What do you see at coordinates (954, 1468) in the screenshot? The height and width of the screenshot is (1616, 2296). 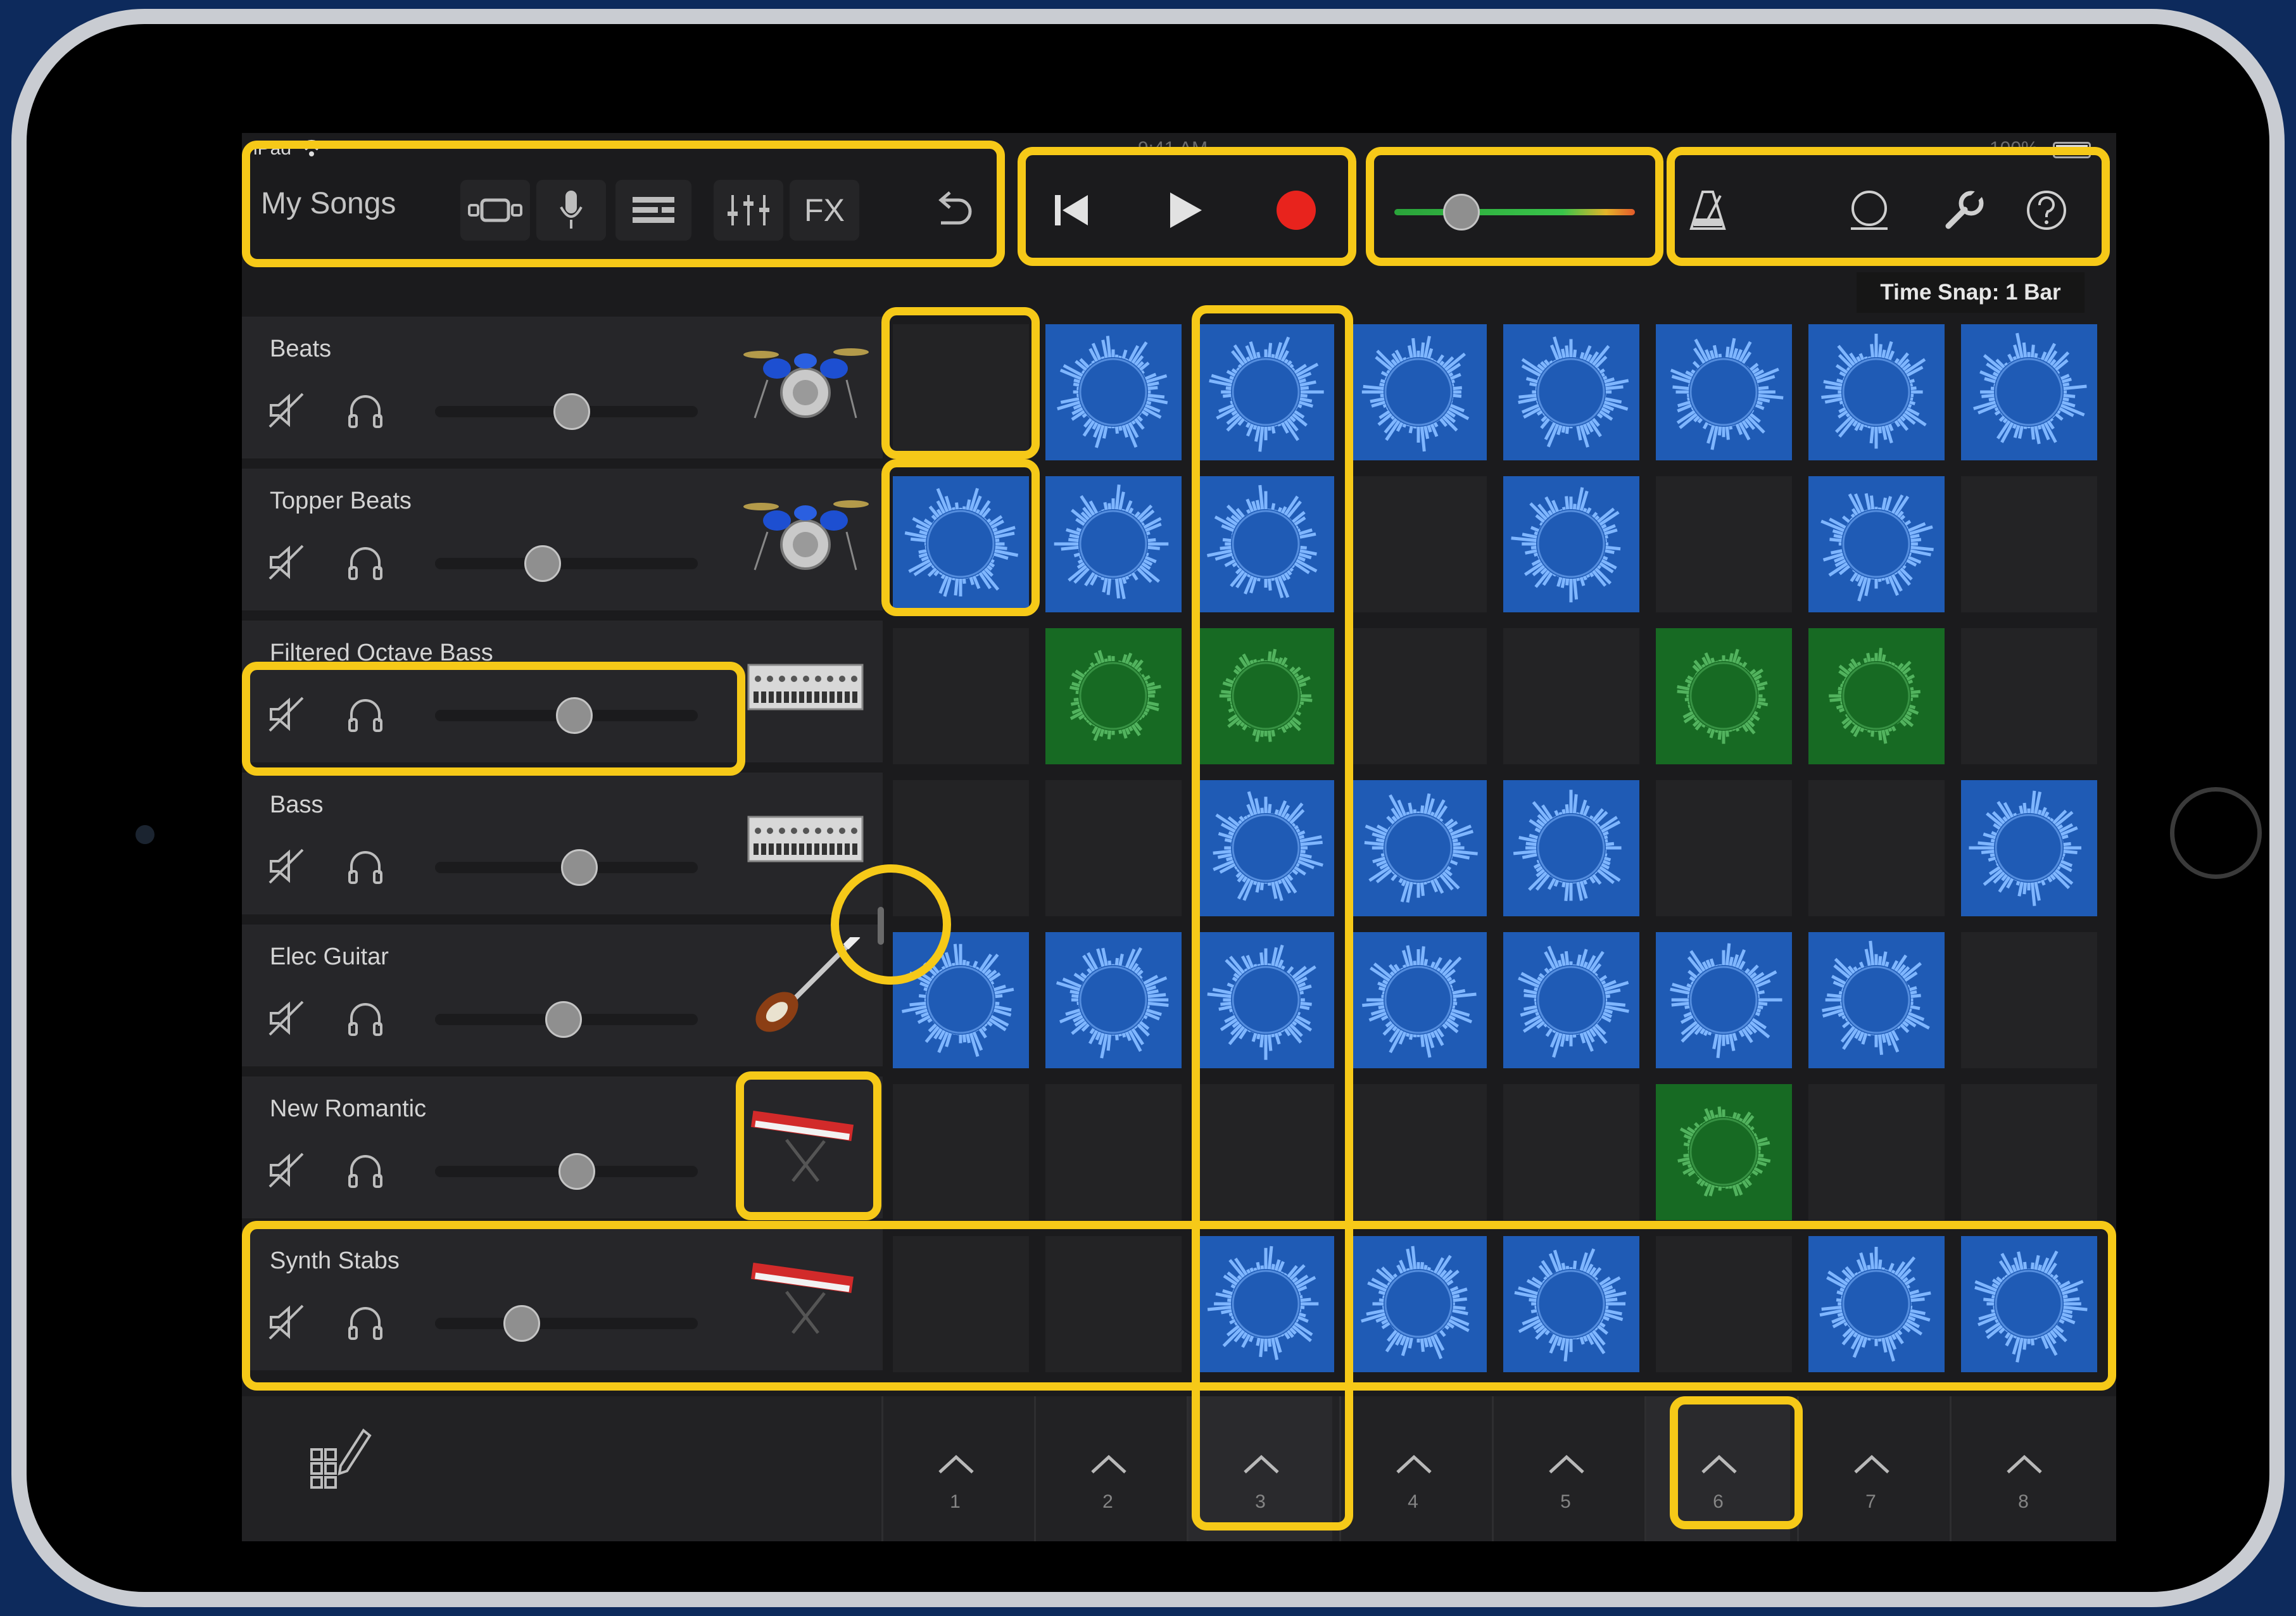 I see `column-trigger-1: 1` at bounding box center [954, 1468].